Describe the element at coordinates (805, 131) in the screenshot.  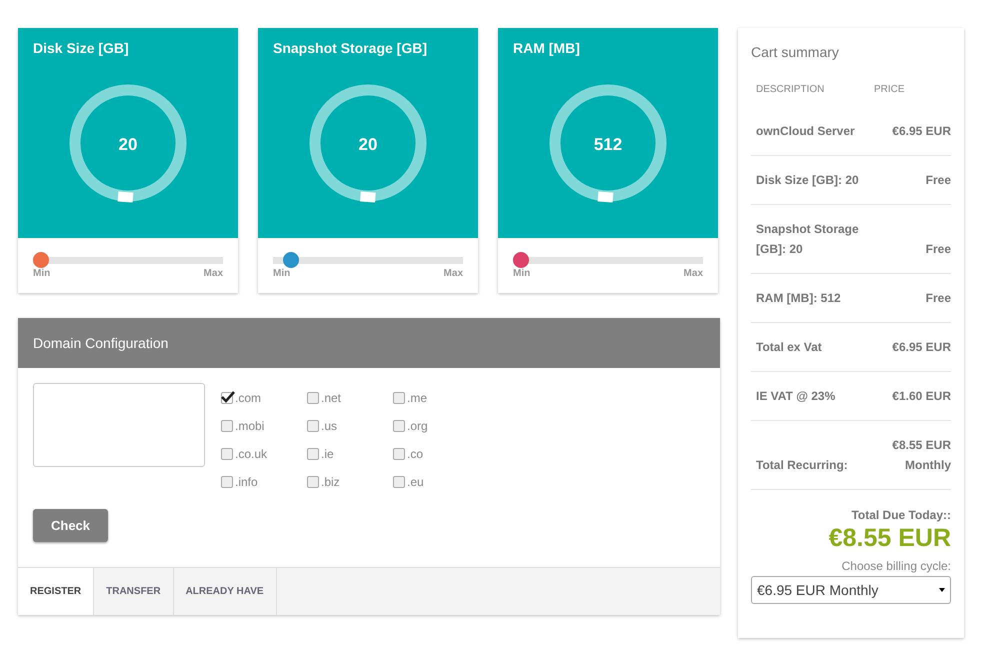
I see `item-description: ownCloud Server` at that location.